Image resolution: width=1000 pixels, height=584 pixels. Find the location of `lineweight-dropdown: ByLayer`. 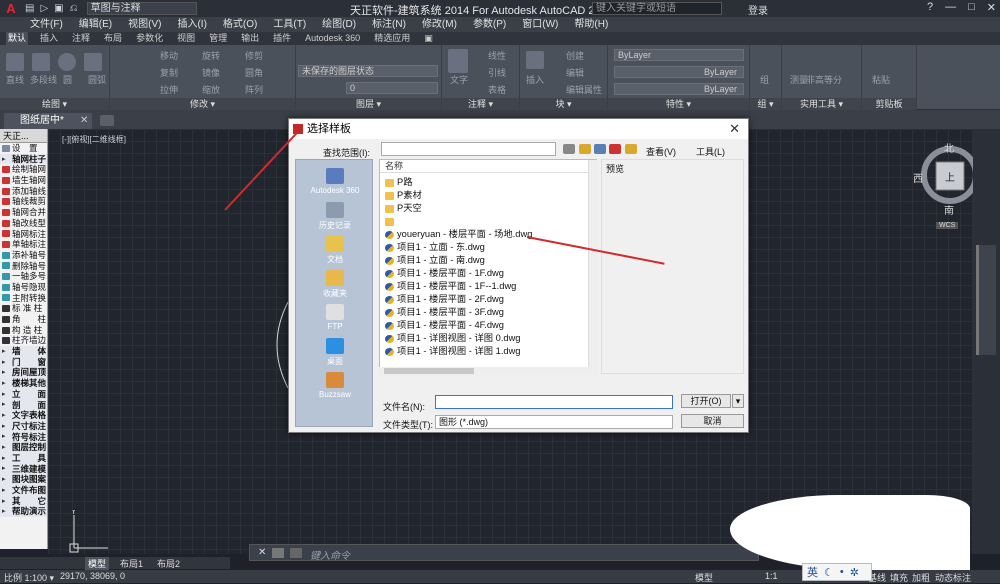

lineweight-dropdown: ByLayer is located at coordinates (679, 89).